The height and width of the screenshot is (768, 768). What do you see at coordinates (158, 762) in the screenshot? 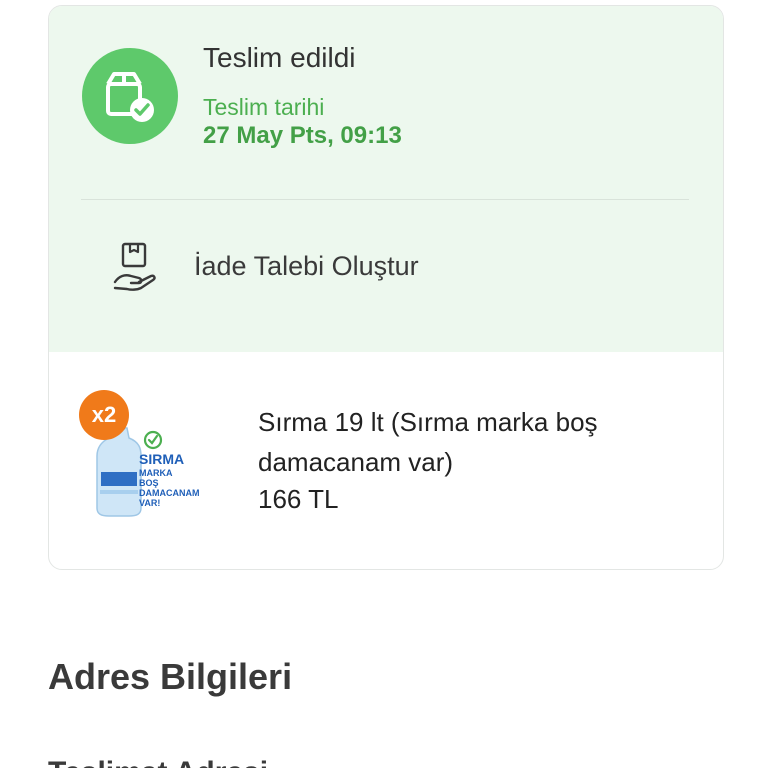
I see `delivery-address-heading: Teslimat Adresi` at bounding box center [158, 762].